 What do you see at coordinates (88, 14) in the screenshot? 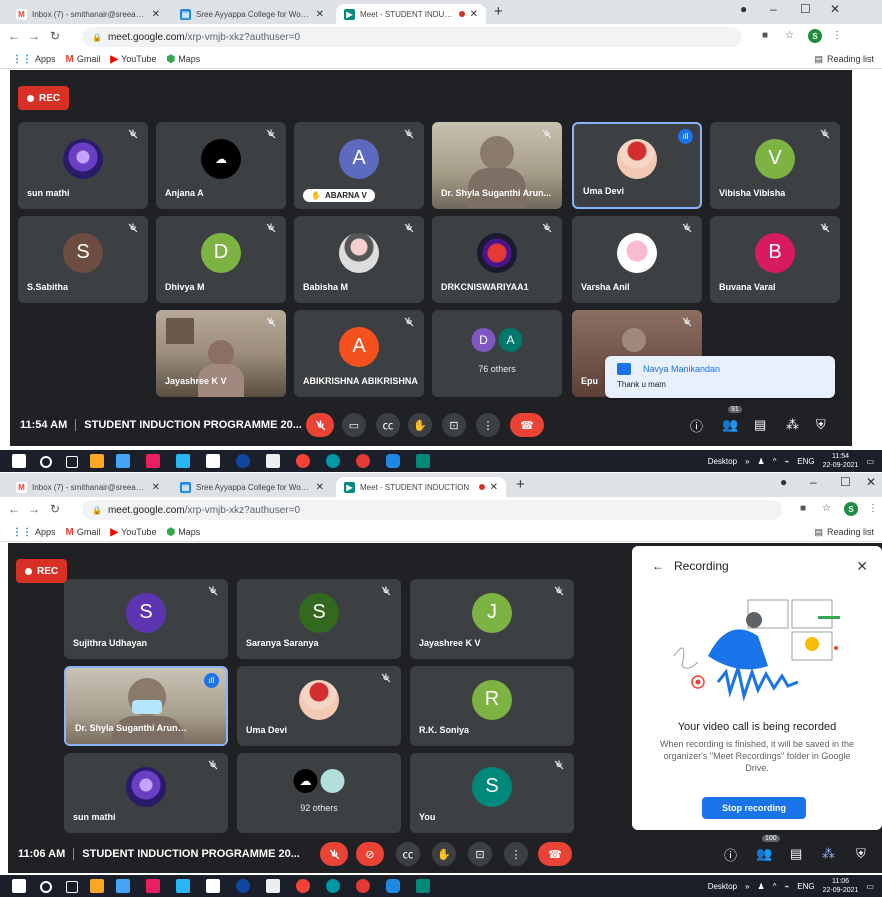
I see `tab-gmail: M Inbox (7) - smithanair@sreeayyappa ✕` at bounding box center [88, 14].